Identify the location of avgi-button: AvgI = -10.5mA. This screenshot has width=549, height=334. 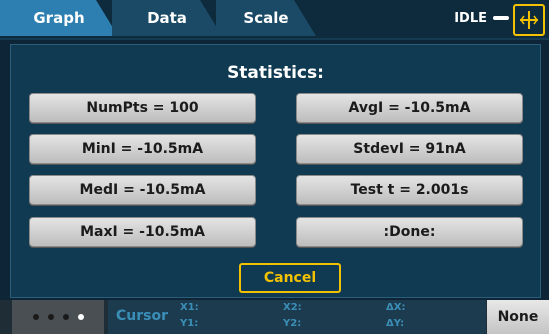
(409, 108).